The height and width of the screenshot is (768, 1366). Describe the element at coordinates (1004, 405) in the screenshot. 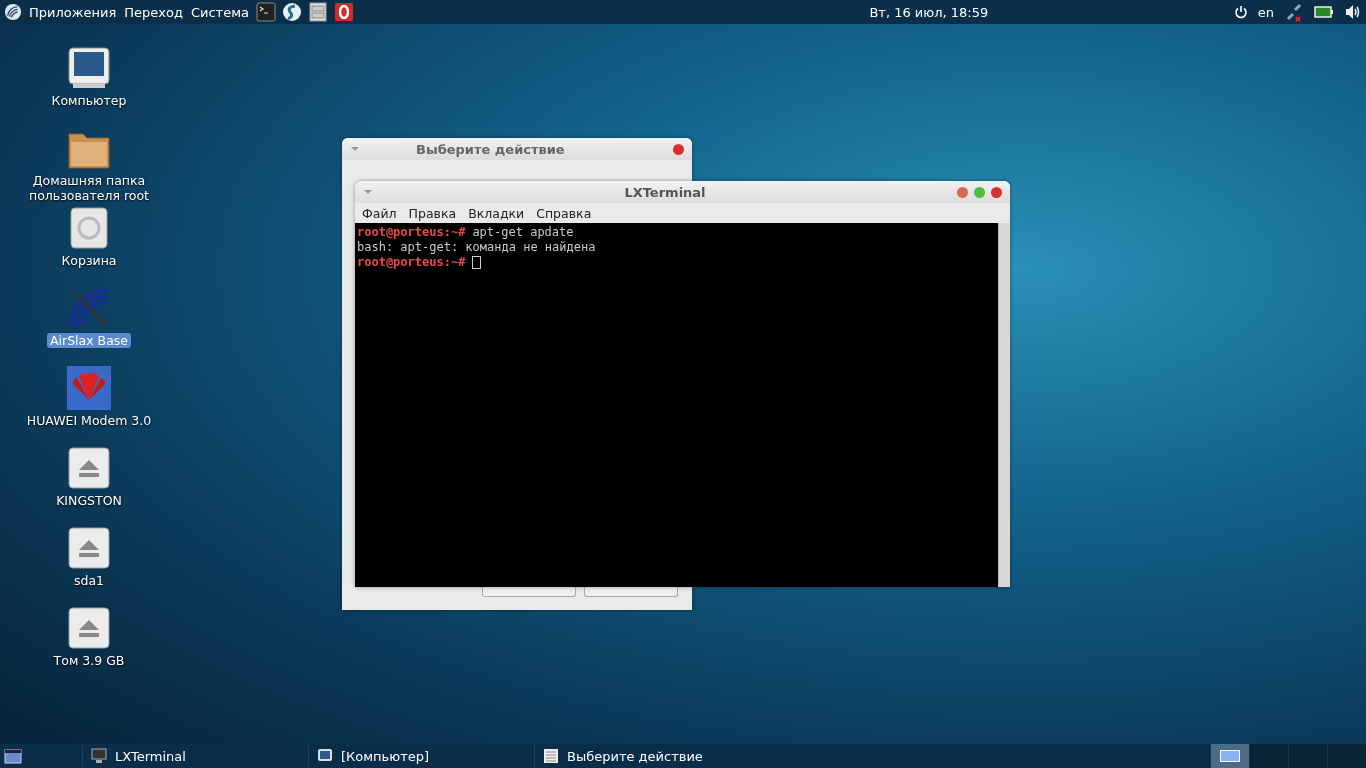

I see `scrollbar` at that location.